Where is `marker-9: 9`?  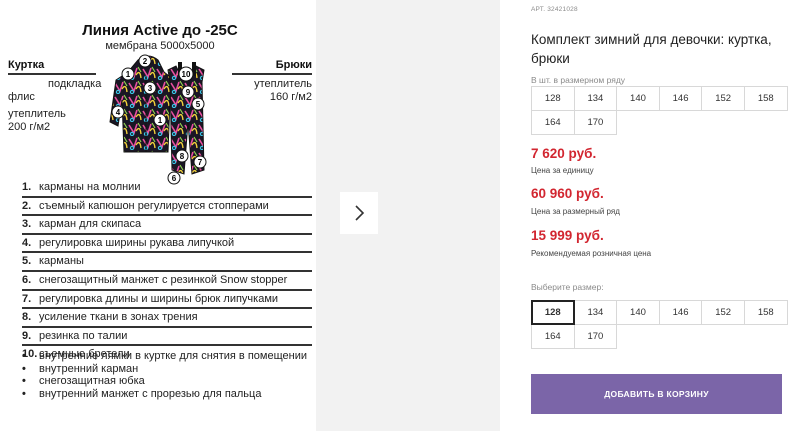 marker-9: 9 is located at coordinates (188, 92).